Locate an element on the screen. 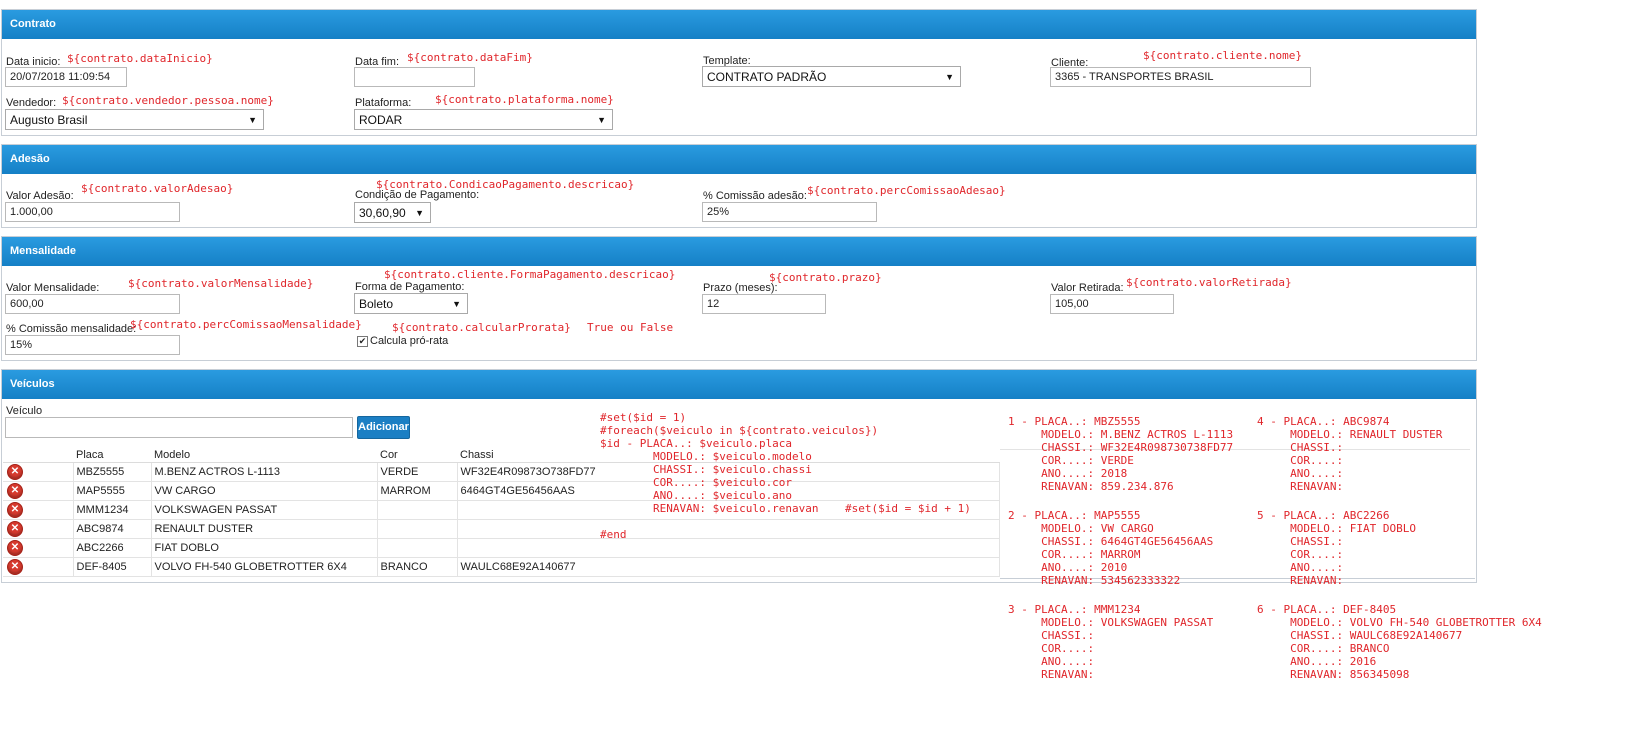 The height and width of the screenshot is (730, 1634). plataforma-annotation: ${contrato.plataforma.nome} is located at coordinates (524, 99).